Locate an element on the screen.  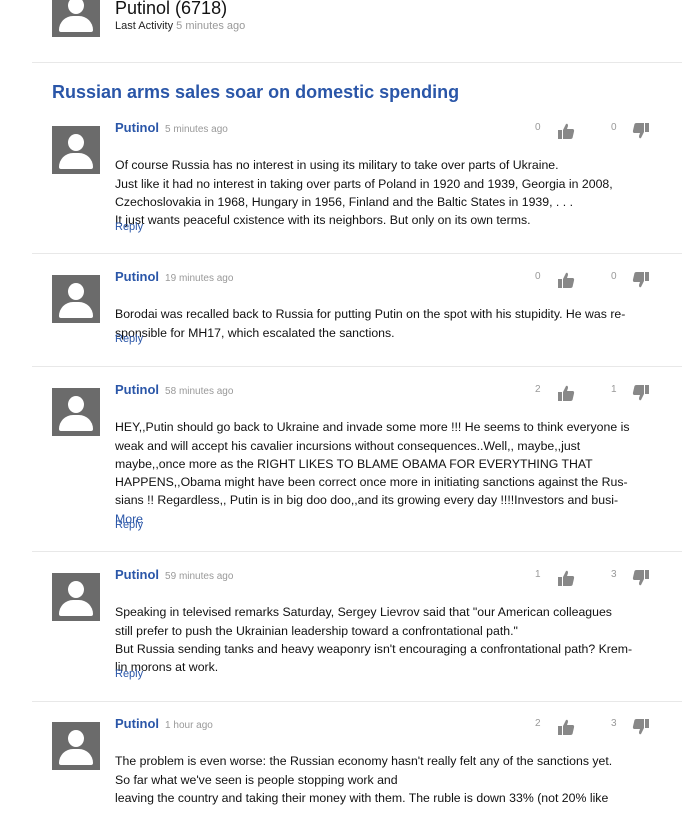
last-activity-label: Last Activity is located at coordinates (144, 26).